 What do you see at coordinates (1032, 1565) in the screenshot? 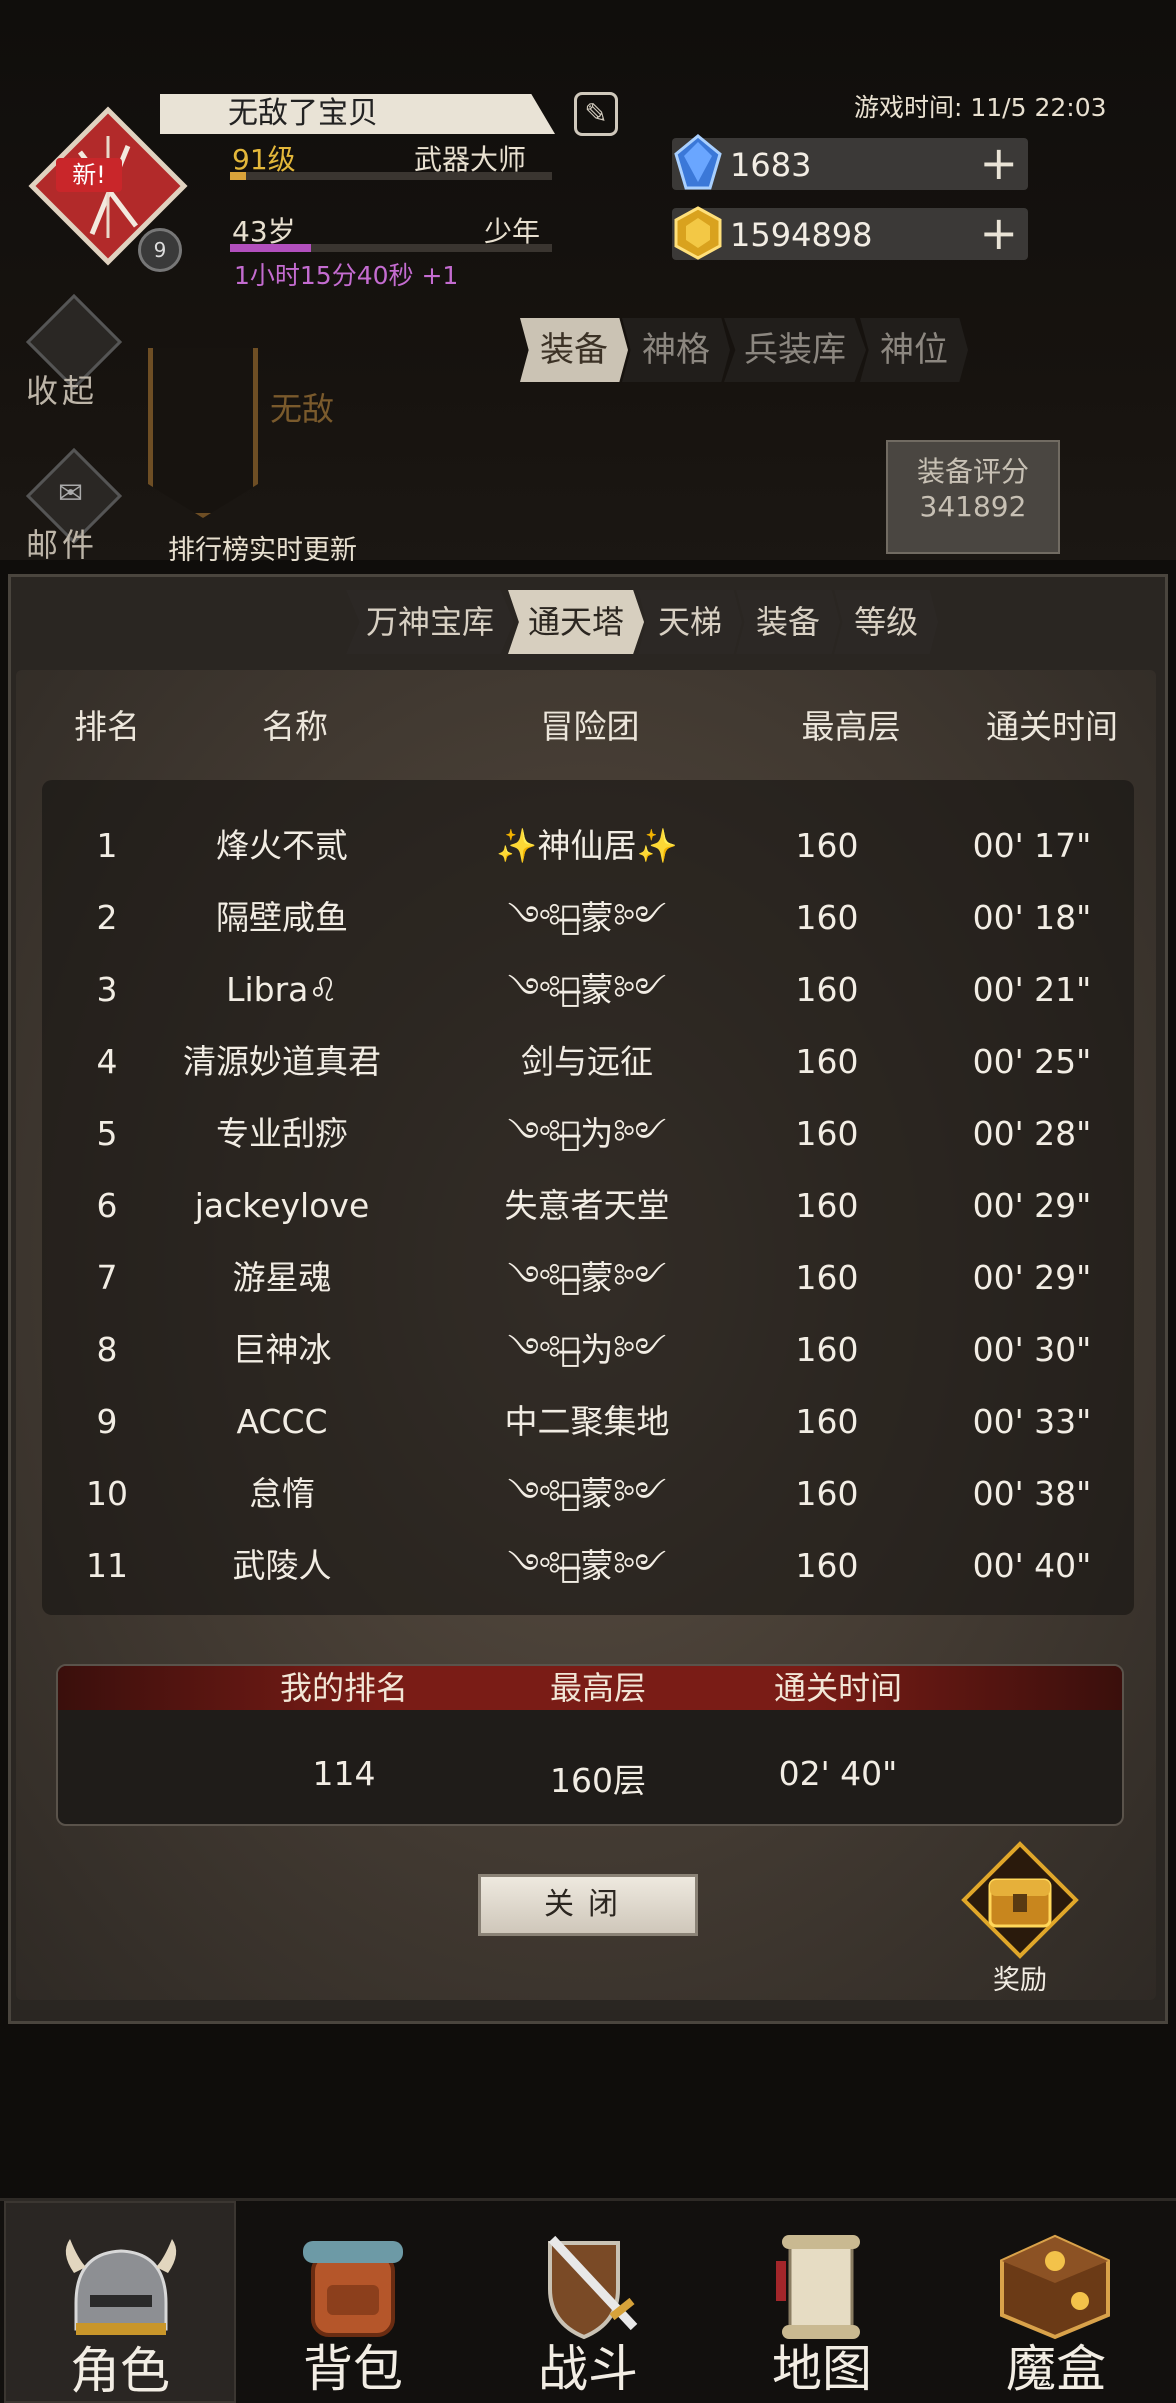
I see `time-cell: 00' 40"` at bounding box center [1032, 1565].